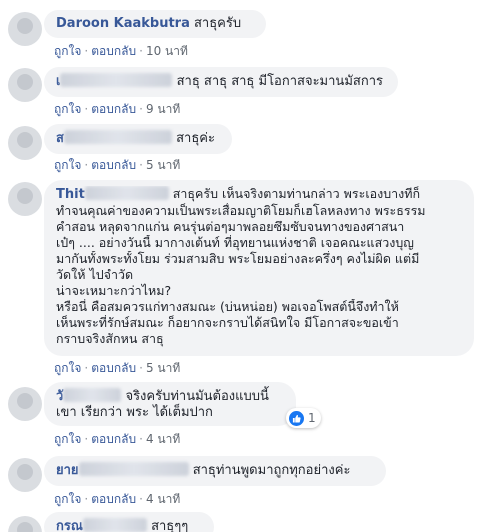  Describe the element at coordinates (95, 274) in the screenshot. I see `comment-line: วัดให้ ไปจำวัด` at that location.